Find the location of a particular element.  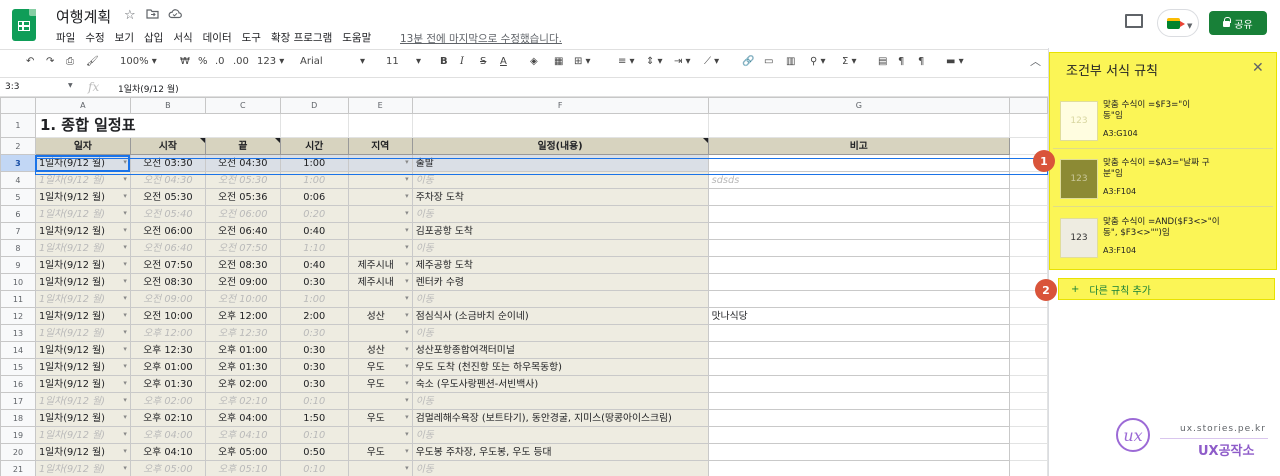

cell-end: 오후 05:00 is located at coordinates (242, 452).